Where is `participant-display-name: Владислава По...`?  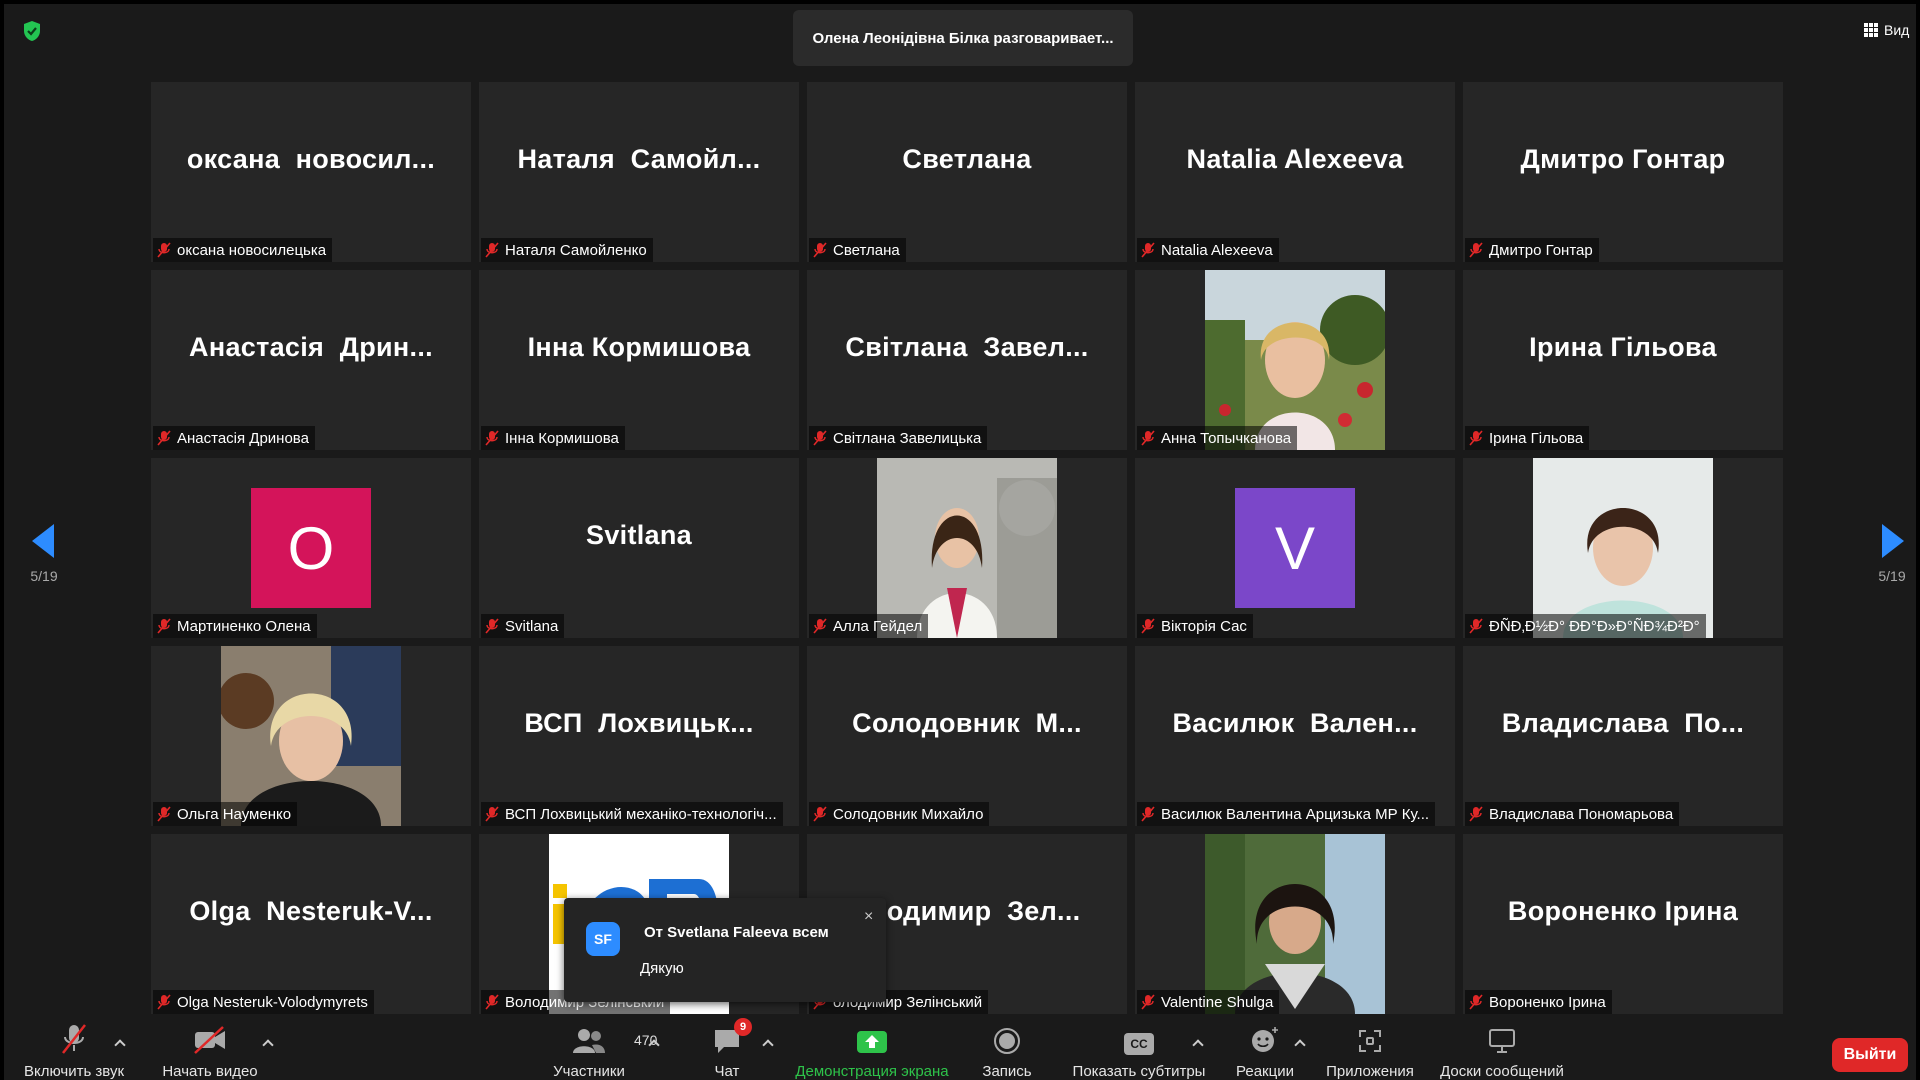 participant-display-name: Владислава По... is located at coordinates (1623, 722).